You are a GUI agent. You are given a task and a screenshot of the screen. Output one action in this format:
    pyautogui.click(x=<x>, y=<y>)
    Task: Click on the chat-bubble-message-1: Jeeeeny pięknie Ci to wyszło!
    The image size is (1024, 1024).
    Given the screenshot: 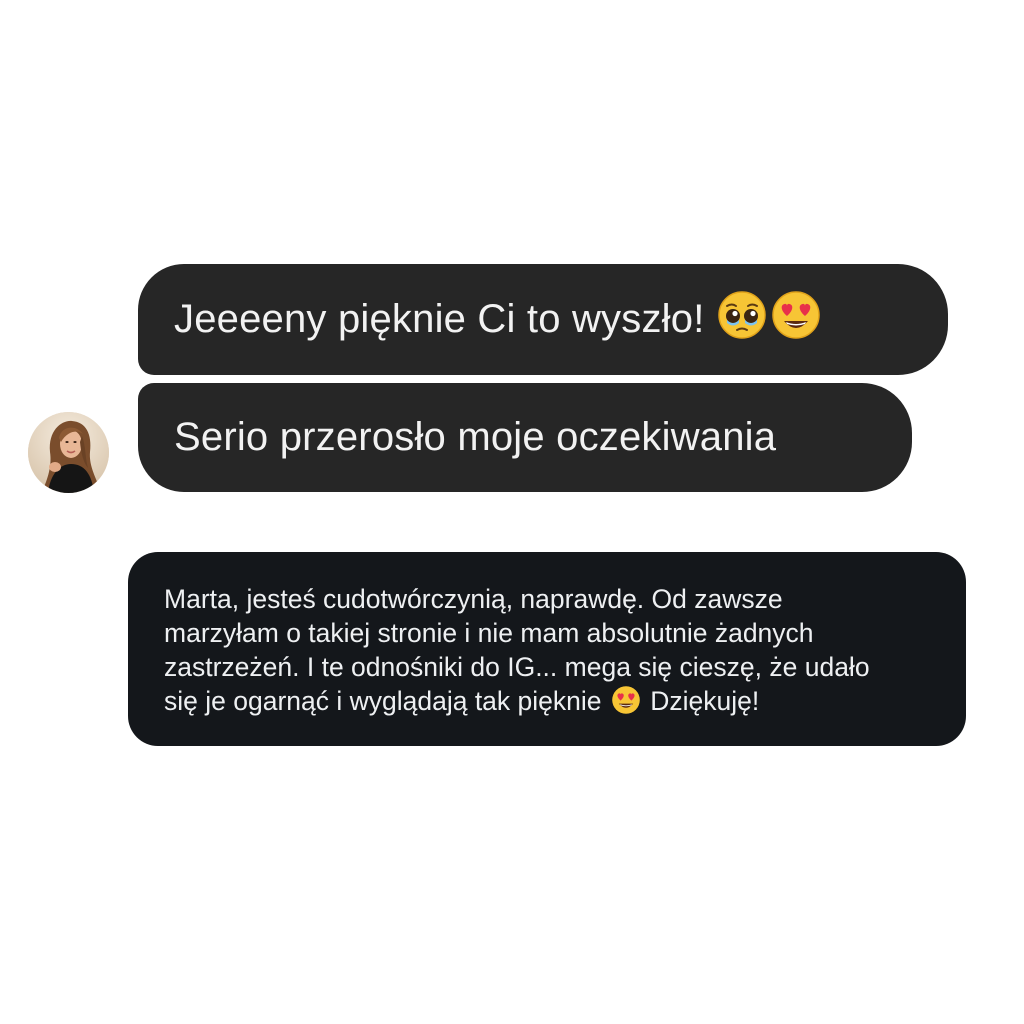 What is the action you would take?
    pyautogui.click(x=543, y=319)
    